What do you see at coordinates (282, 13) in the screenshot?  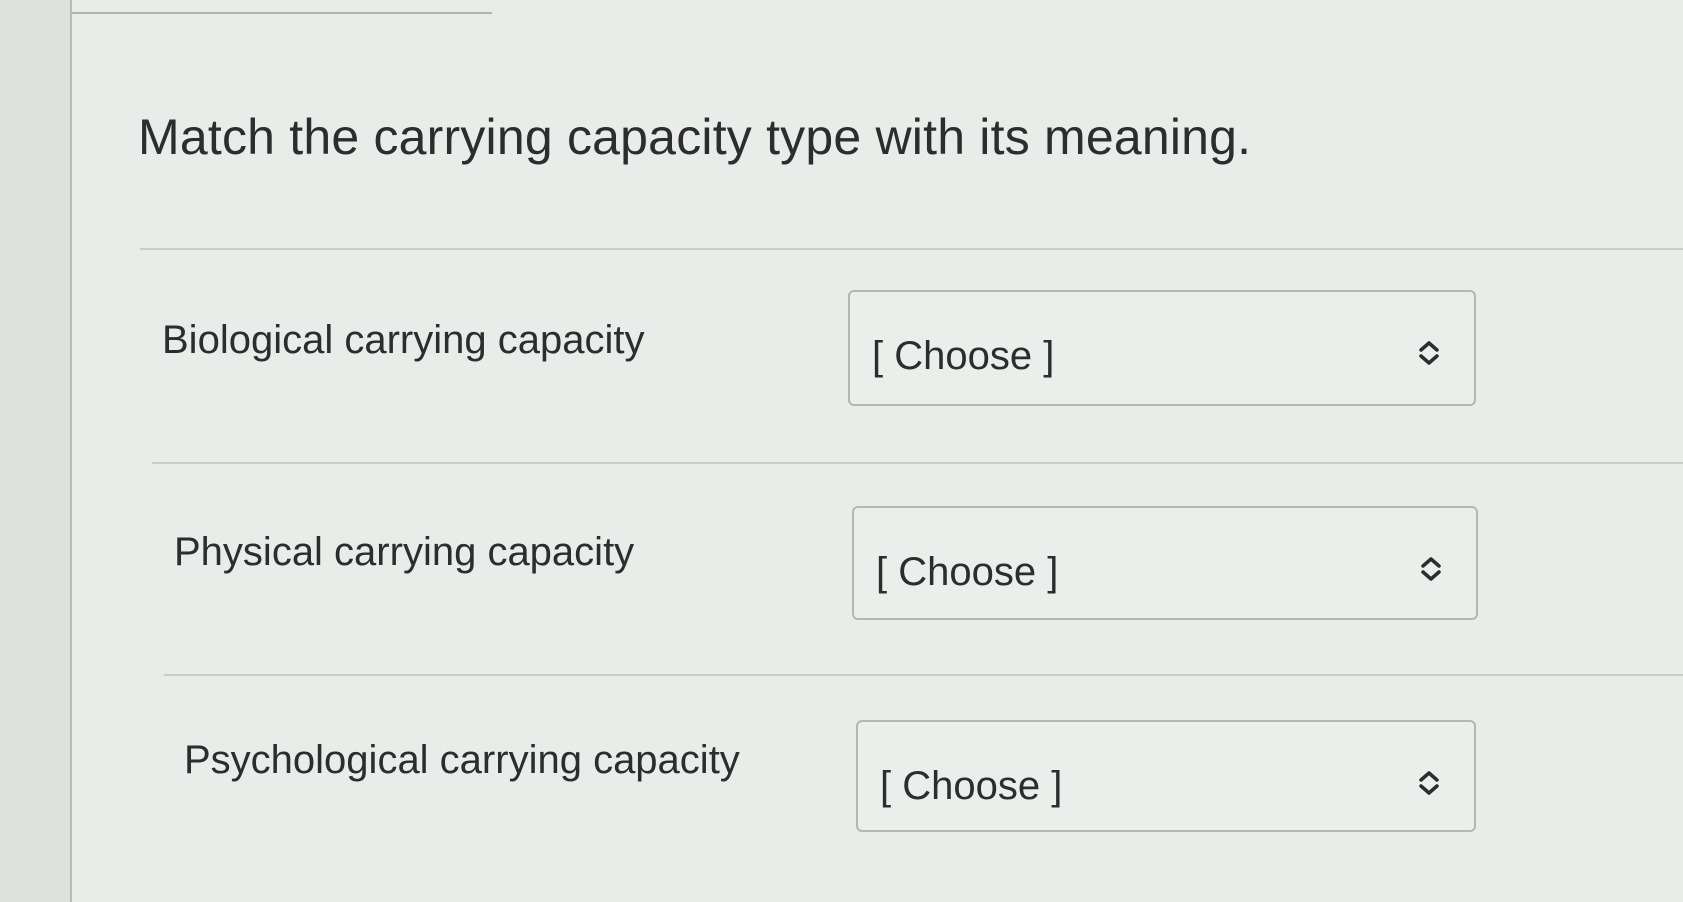 I see `top-divider` at bounding box center [282, 13].